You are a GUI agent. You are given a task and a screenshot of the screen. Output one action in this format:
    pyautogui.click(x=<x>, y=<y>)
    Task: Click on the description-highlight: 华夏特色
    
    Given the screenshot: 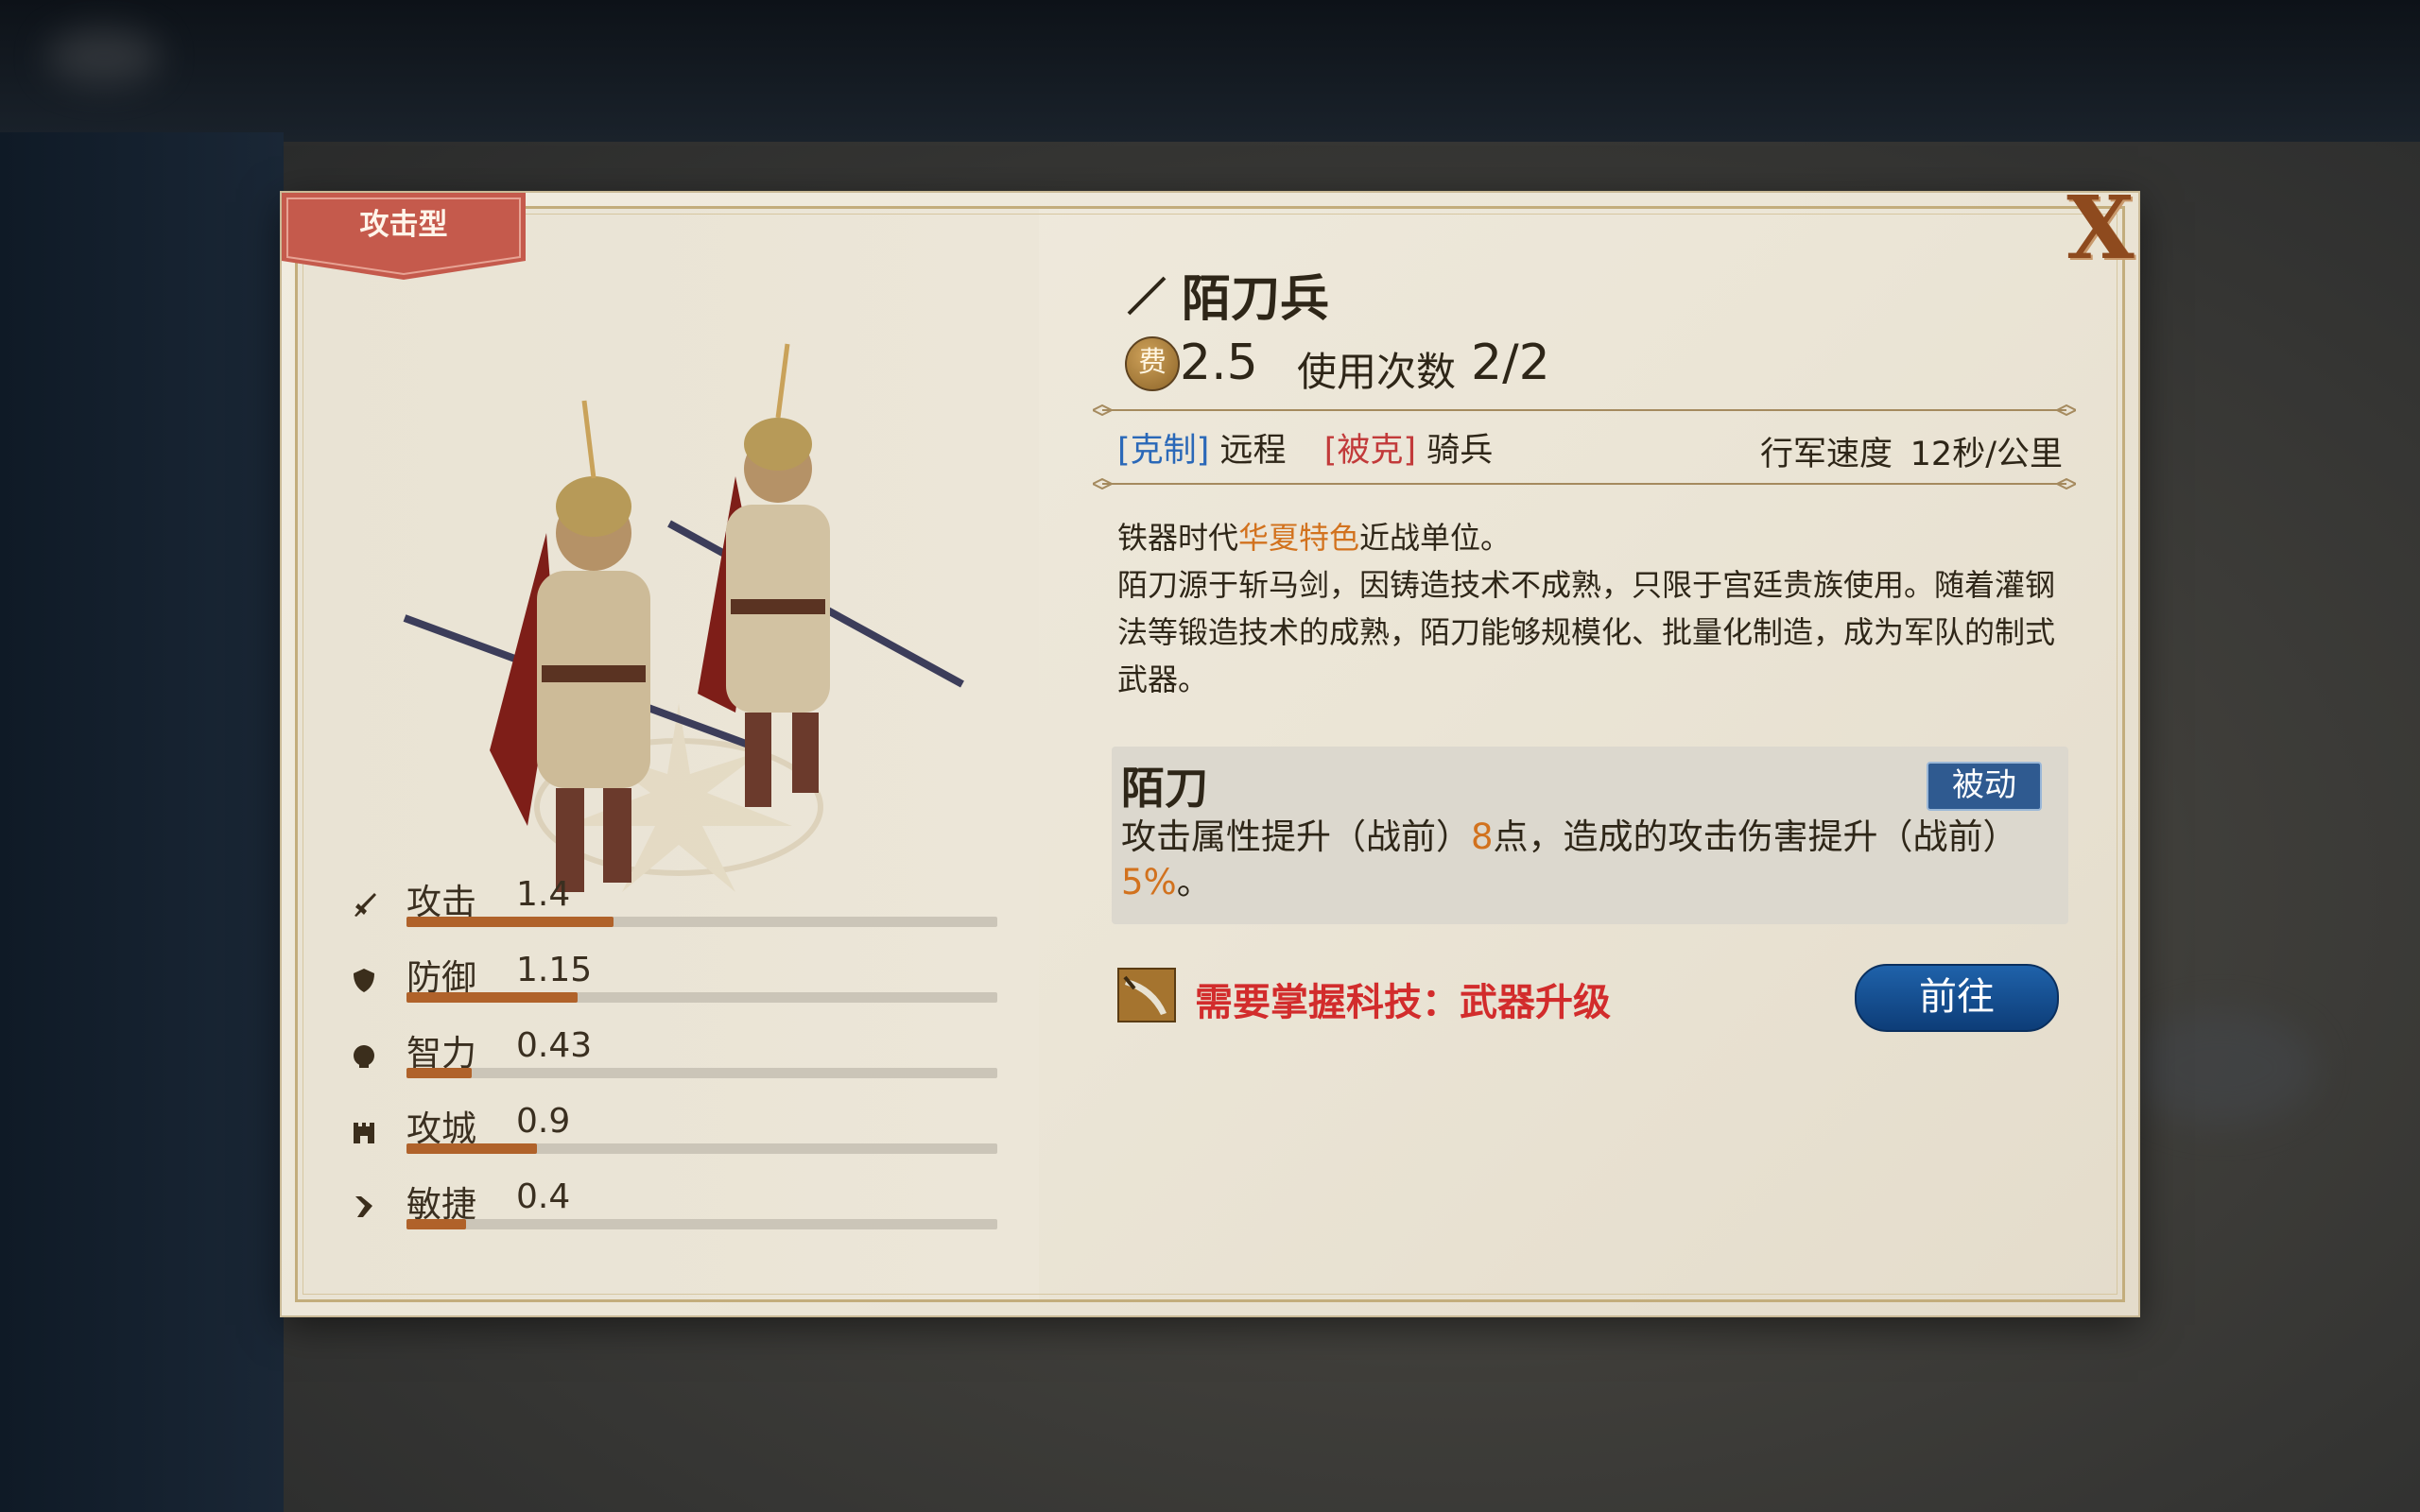 What is the action you would take?
    pyautogui.click(x=1299, y=538)
    